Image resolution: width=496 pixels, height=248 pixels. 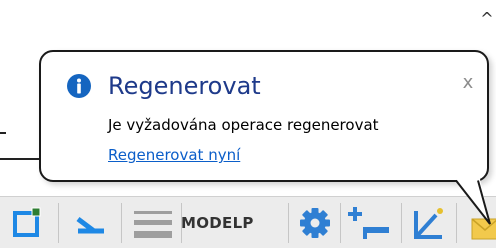 What do you see at coordinates (370, 223) in the screenshot?
I see `add-scale-icon` at bounding box center [370, 223].